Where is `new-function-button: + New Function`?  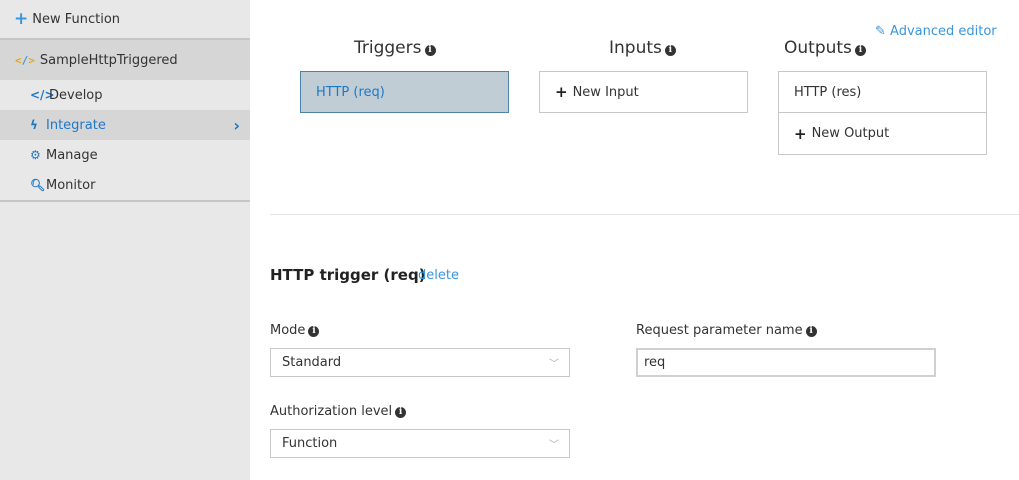 new-function-button: + New Function is located at coordinates (125, 19).